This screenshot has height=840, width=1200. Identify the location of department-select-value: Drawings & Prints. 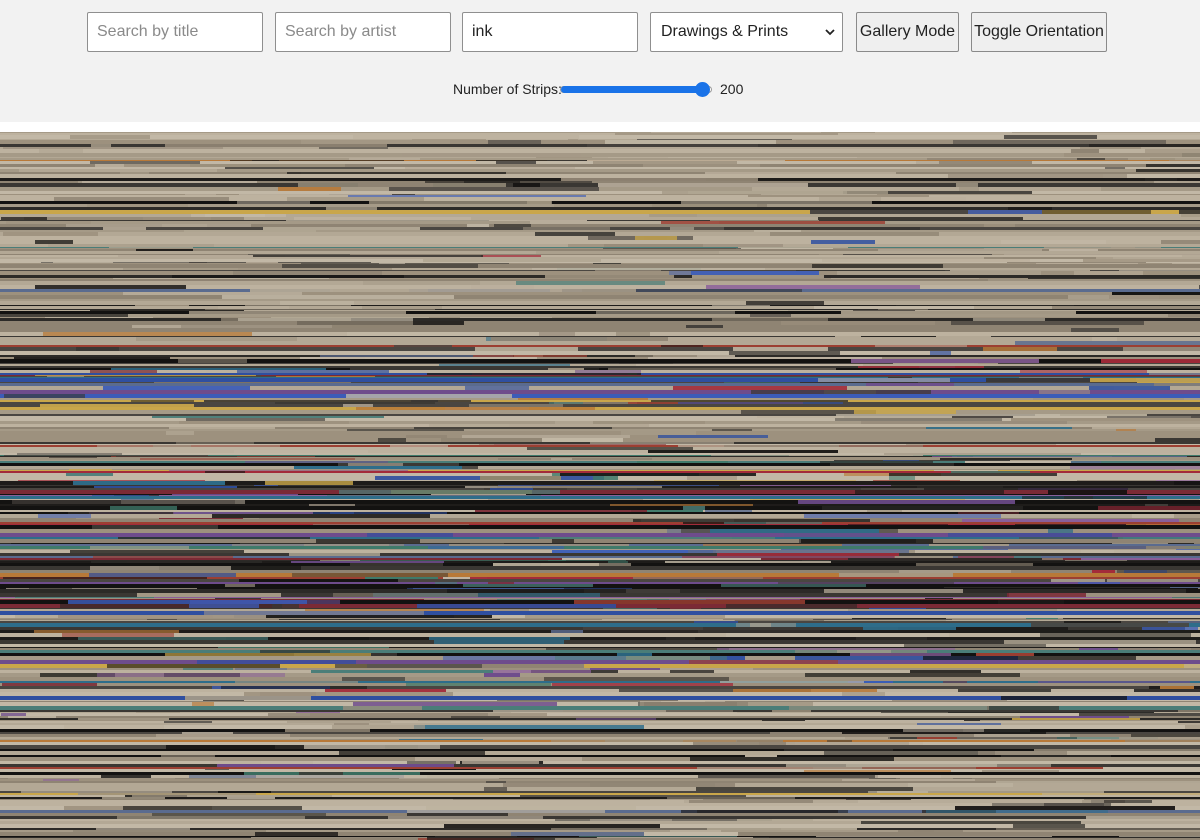
(725, 31).